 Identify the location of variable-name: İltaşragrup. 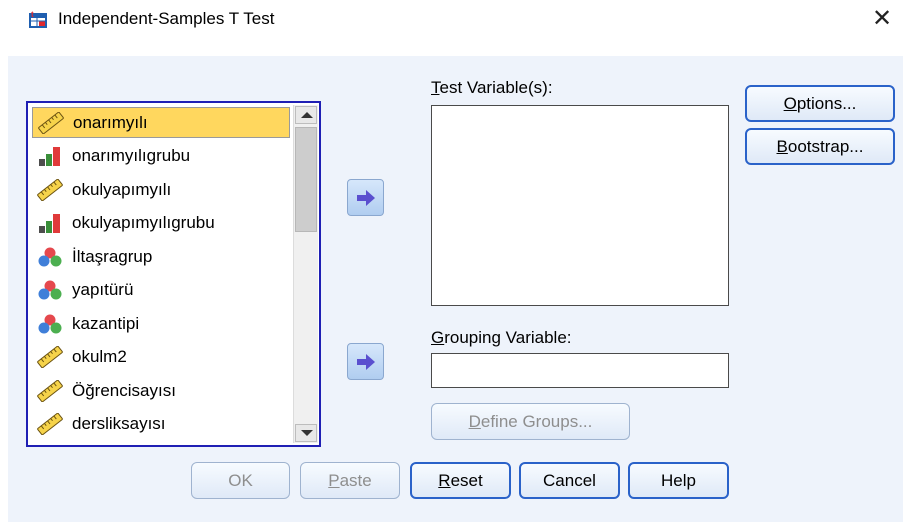
(112, 256).